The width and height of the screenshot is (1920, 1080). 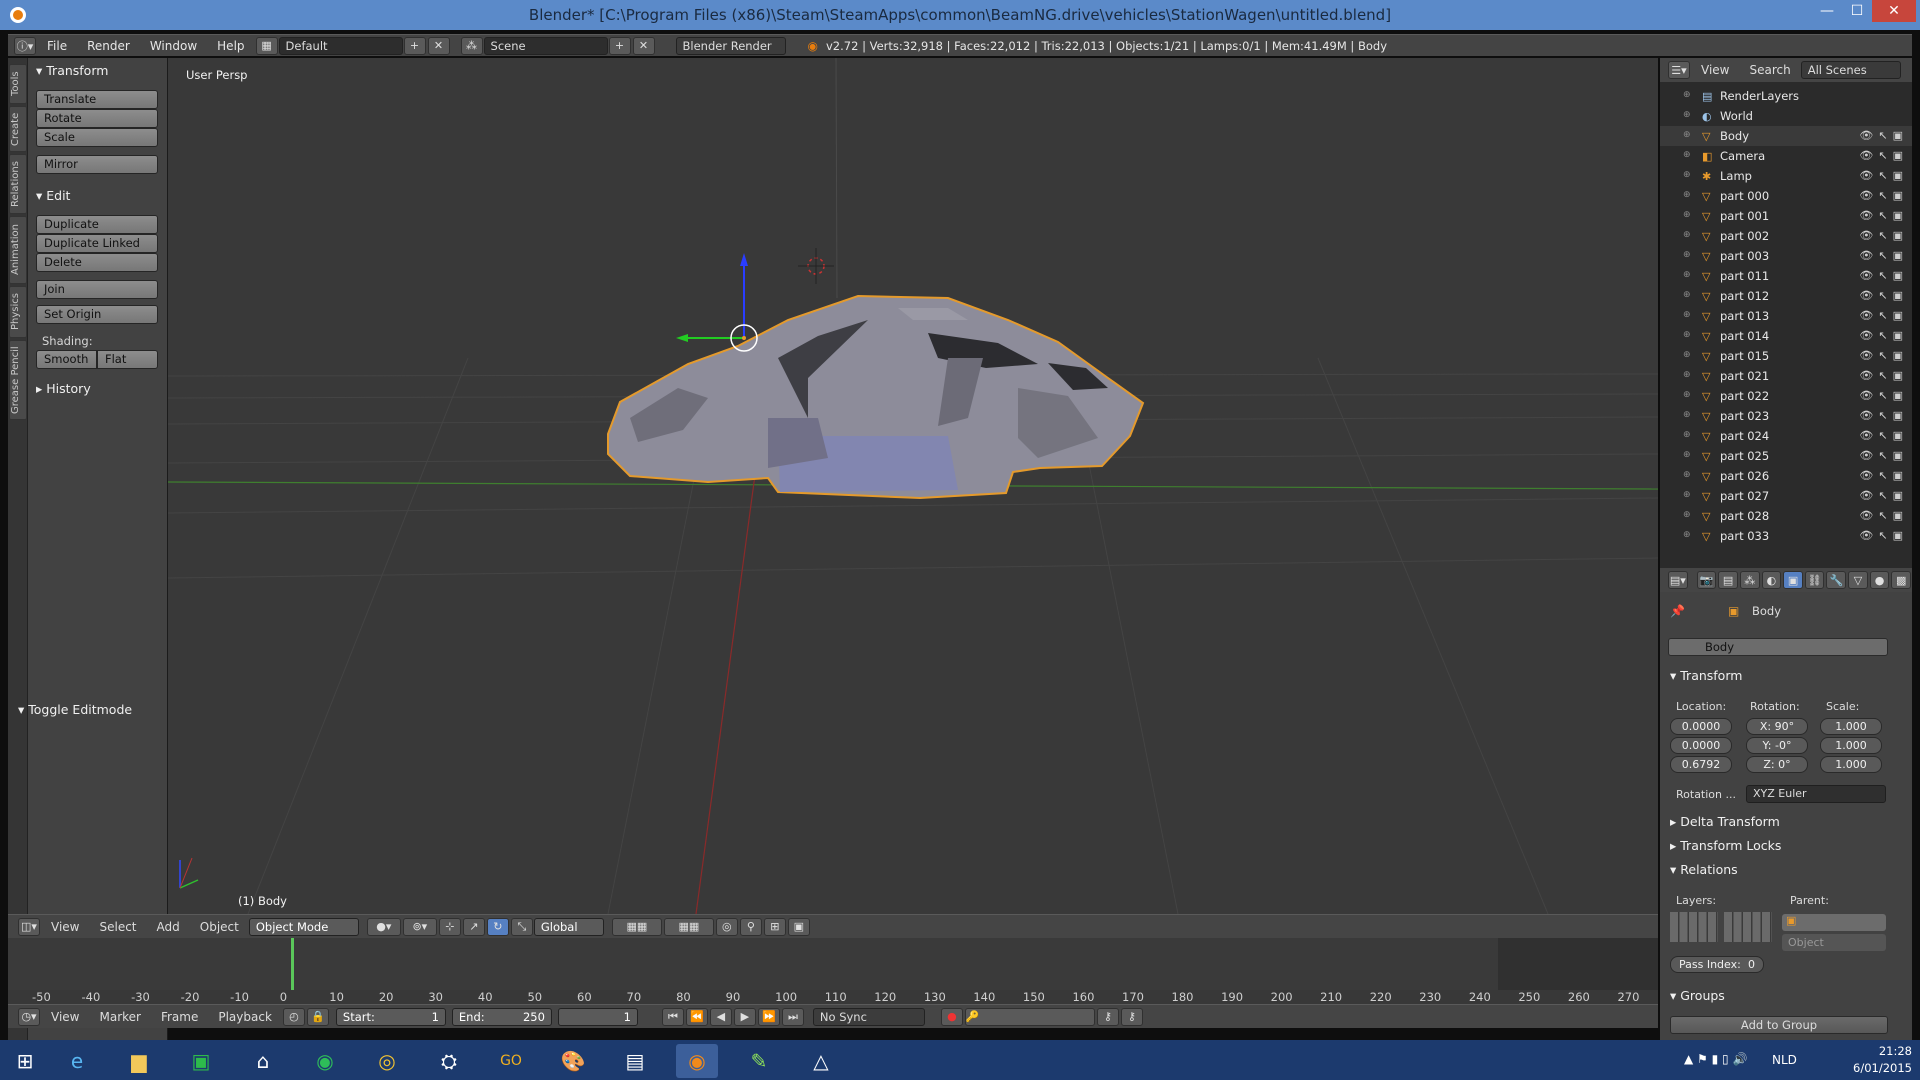 I want to click on scale-button: Scale, so click(x=97, y=137).